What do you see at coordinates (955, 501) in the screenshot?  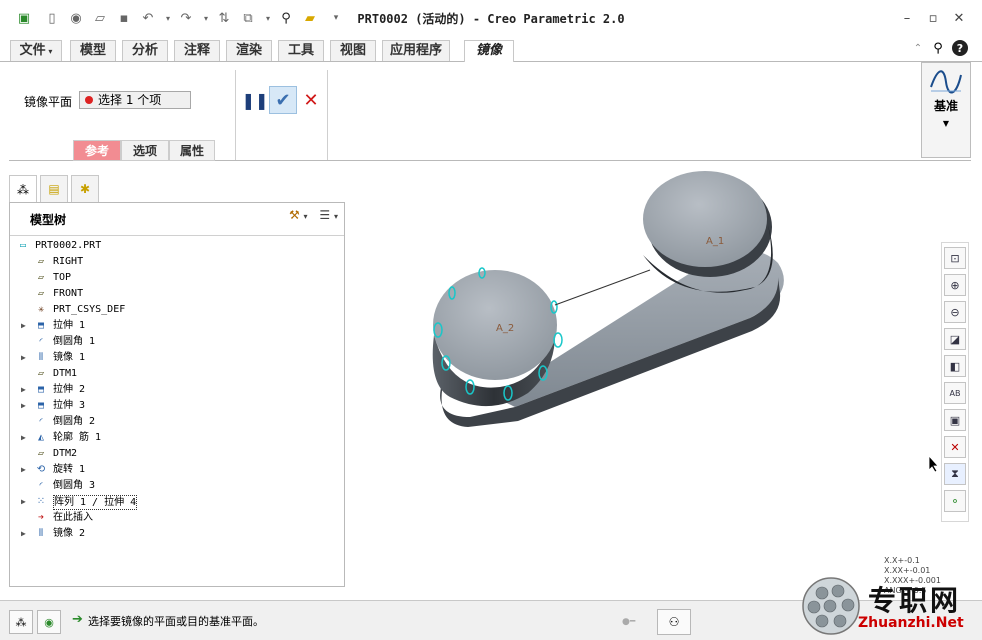 I see `annotation-display-icon: ⚬` at bounding box center [955, 501].